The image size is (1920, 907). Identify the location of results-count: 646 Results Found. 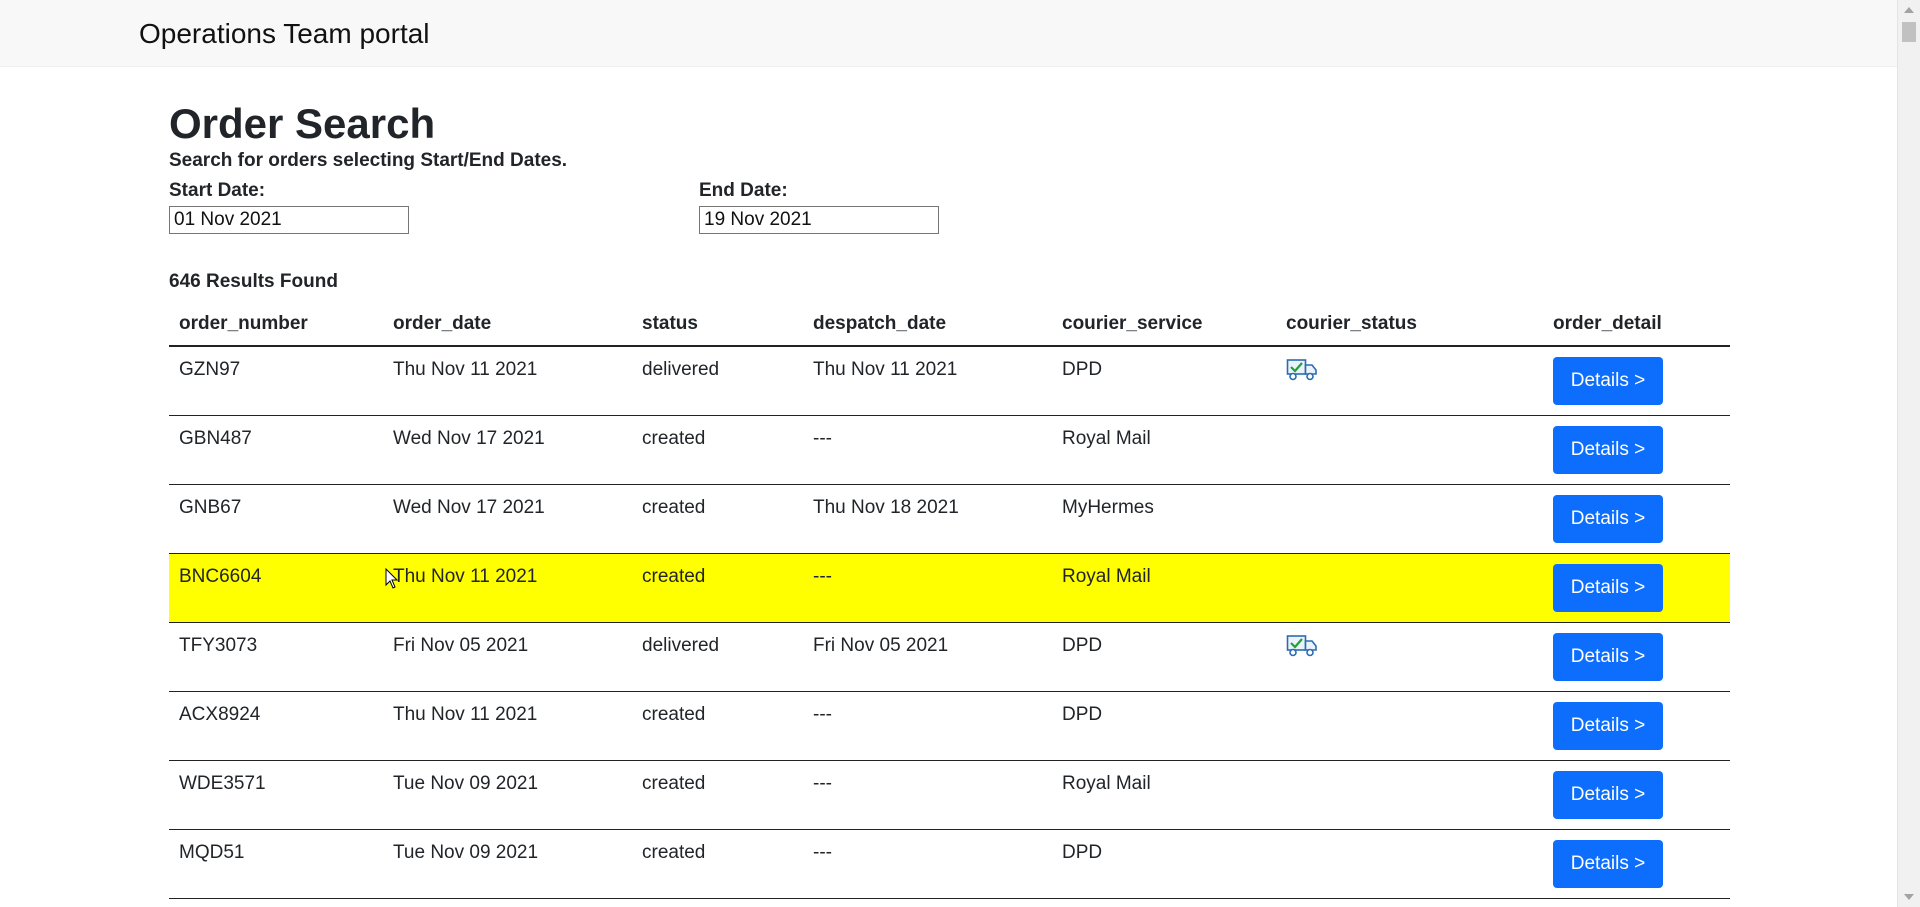
(253, 281).